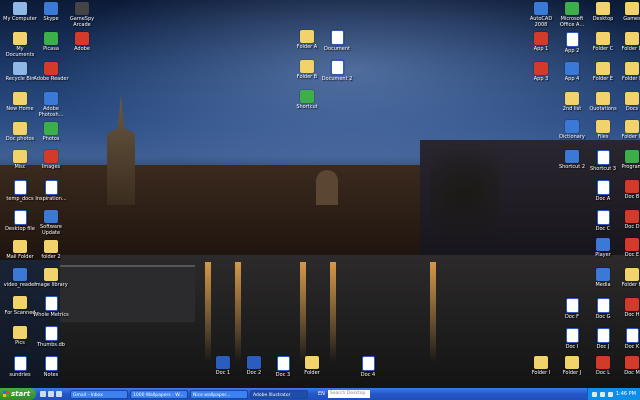  Describe the element at coordinates (51, 375) in the screenshot. I see `desktop-icon-label: Notes` at that location.